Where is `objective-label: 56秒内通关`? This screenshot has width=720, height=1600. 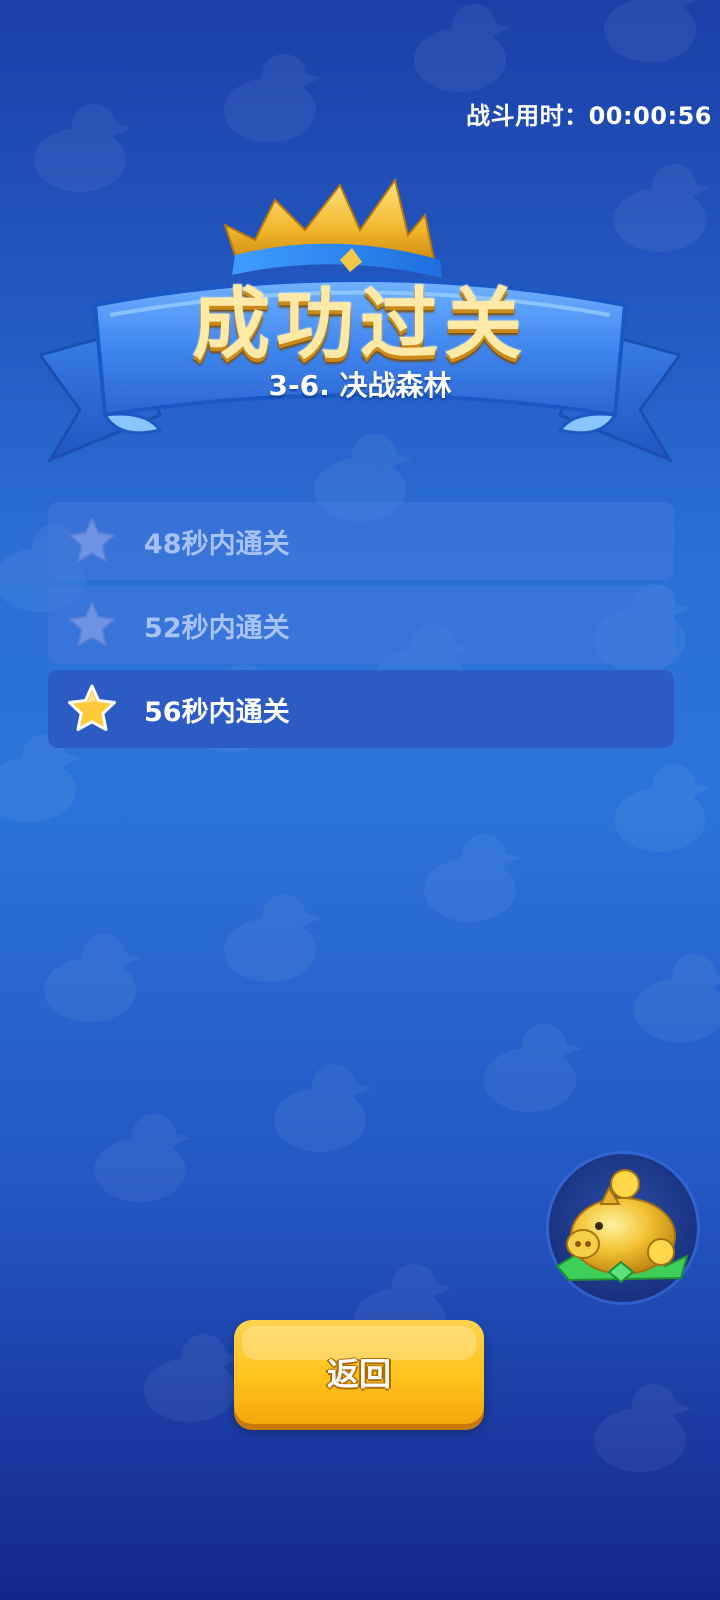 objective-label: 56秒内通关 is located at coordinates (217, 712).